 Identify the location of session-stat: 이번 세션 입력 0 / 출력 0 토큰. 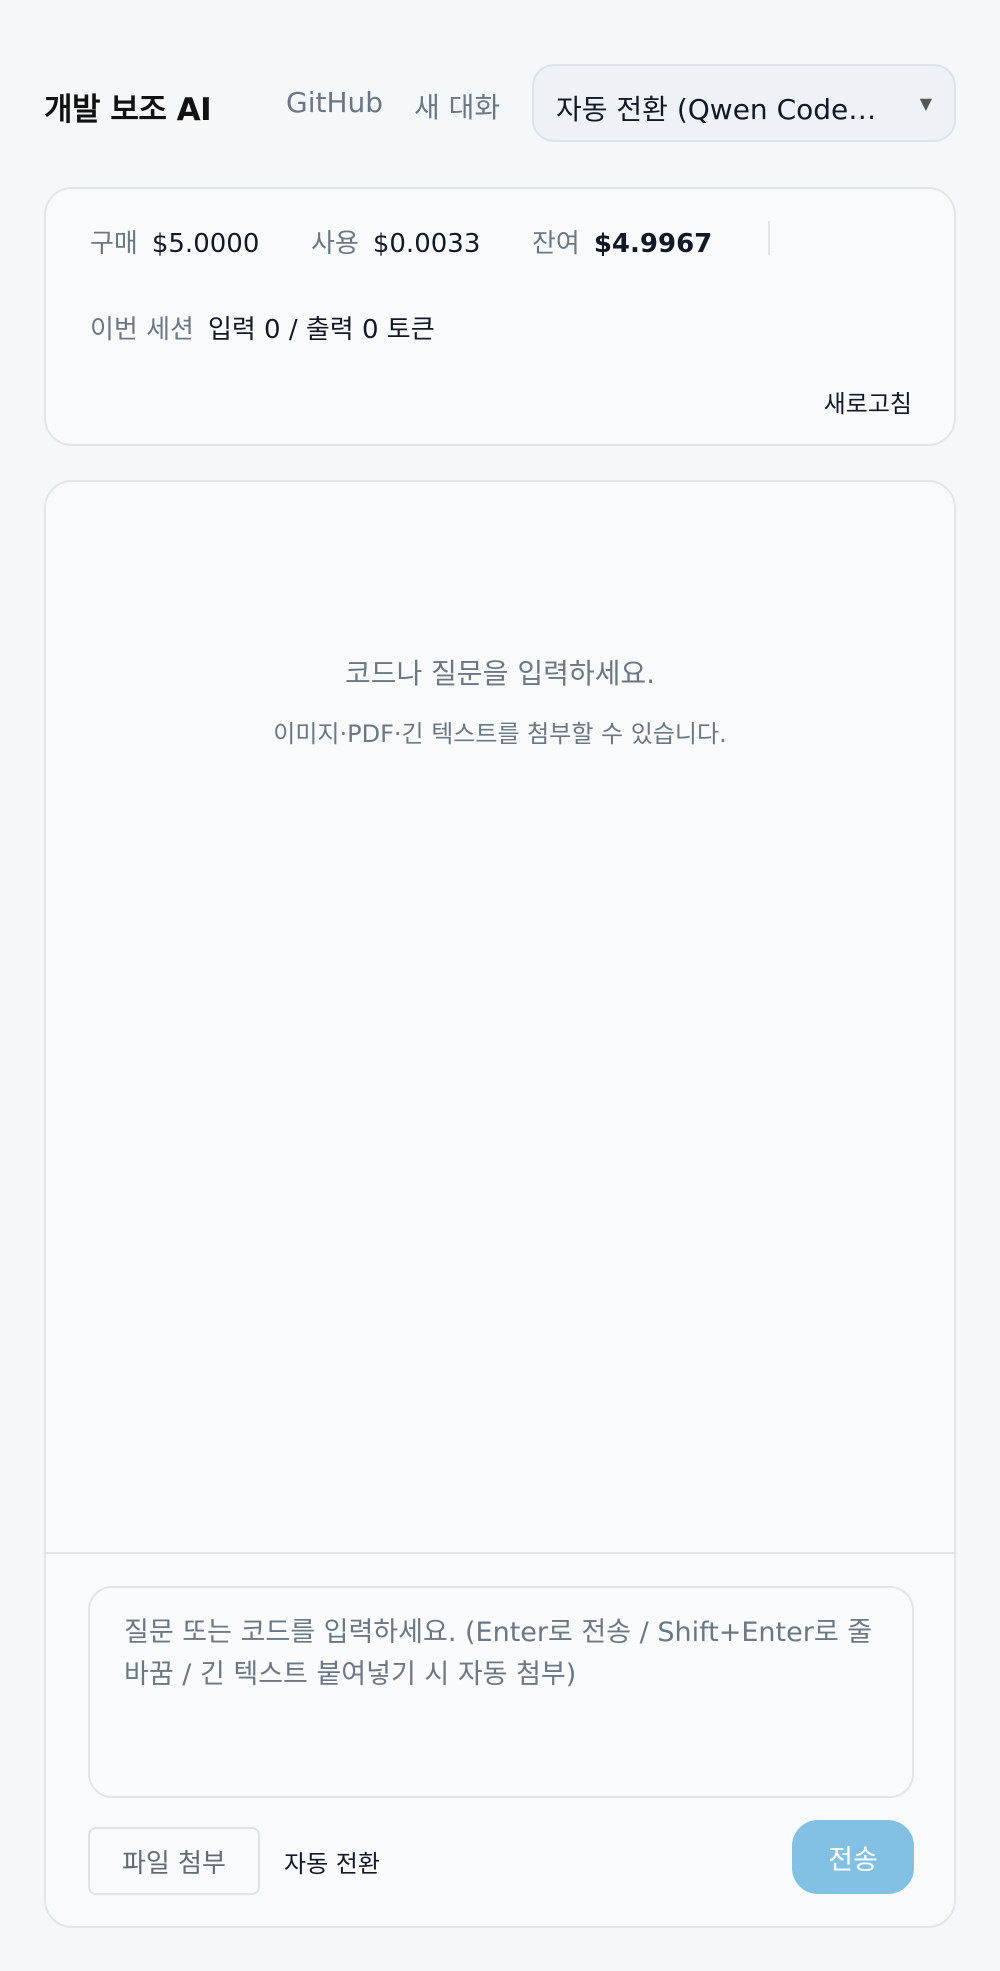
(262, 327).